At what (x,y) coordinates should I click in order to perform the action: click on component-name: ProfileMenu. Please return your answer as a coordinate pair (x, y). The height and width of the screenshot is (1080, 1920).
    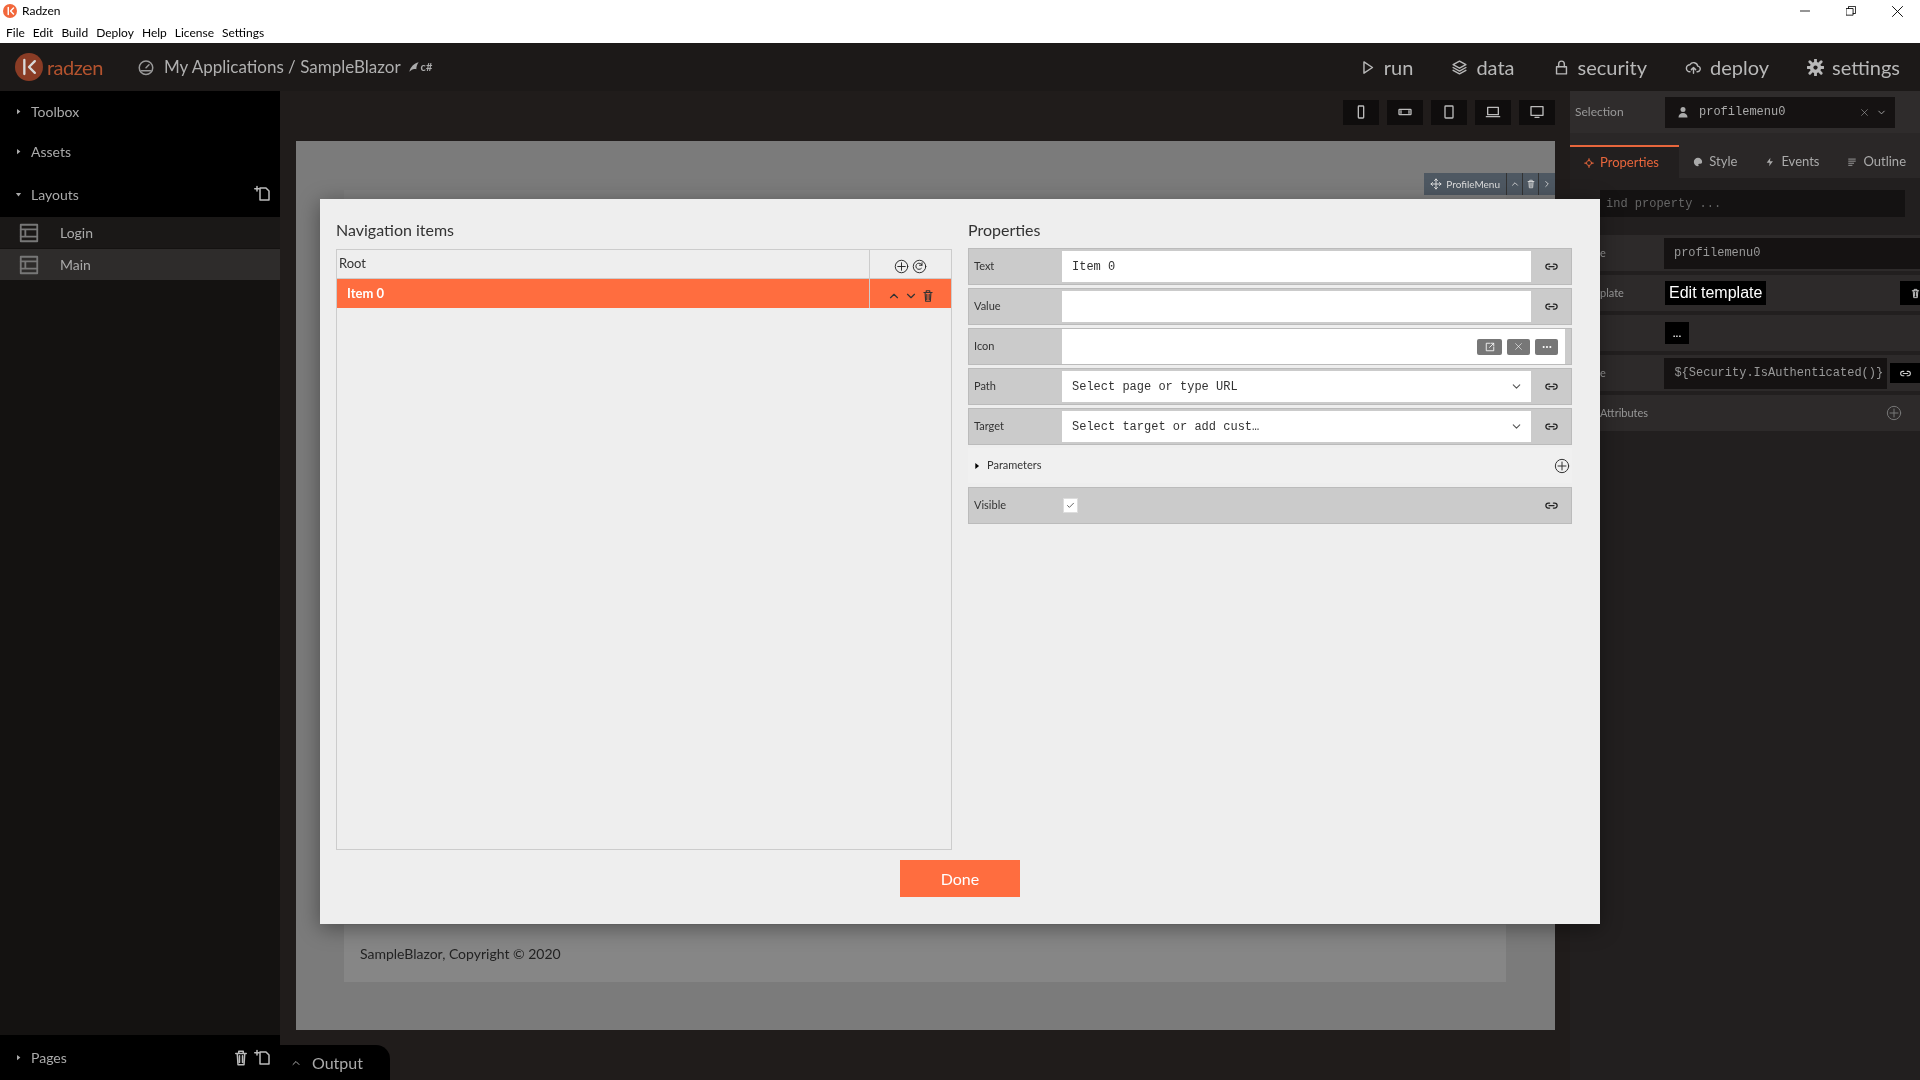
    Looking at the image, I should click on (1473, 184).